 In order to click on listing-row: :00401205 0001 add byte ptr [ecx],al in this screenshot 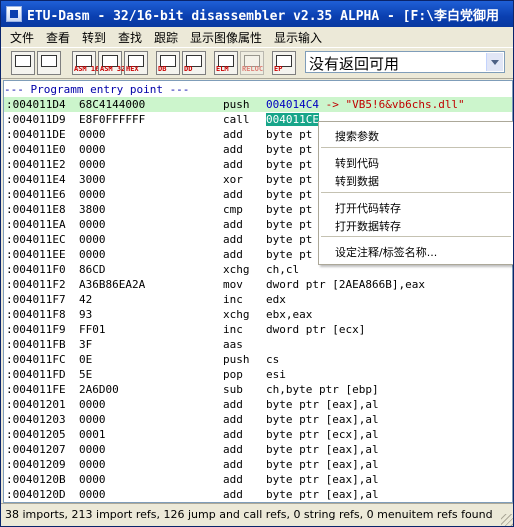, I will do `click(258, 434)`.